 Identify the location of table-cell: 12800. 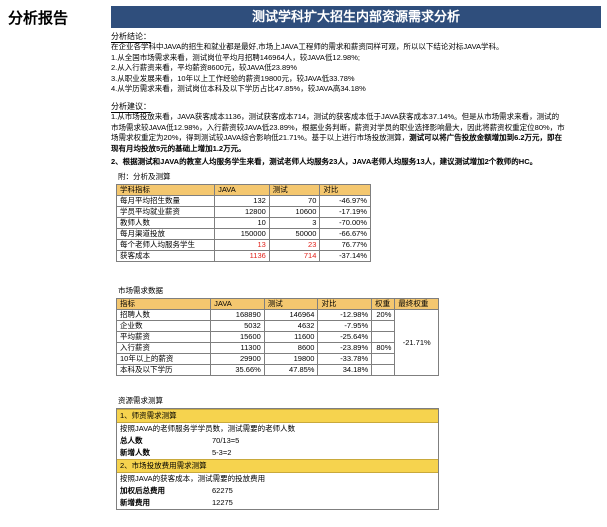
(242, 212).